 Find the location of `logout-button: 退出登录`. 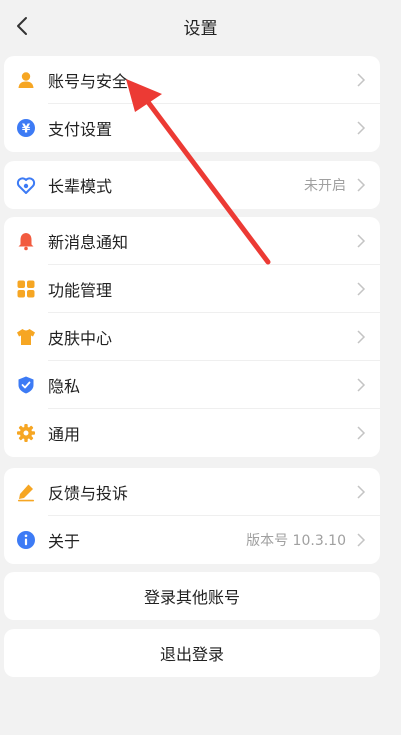

logout-button: 退出登录 is located at coordinates (192, 653).